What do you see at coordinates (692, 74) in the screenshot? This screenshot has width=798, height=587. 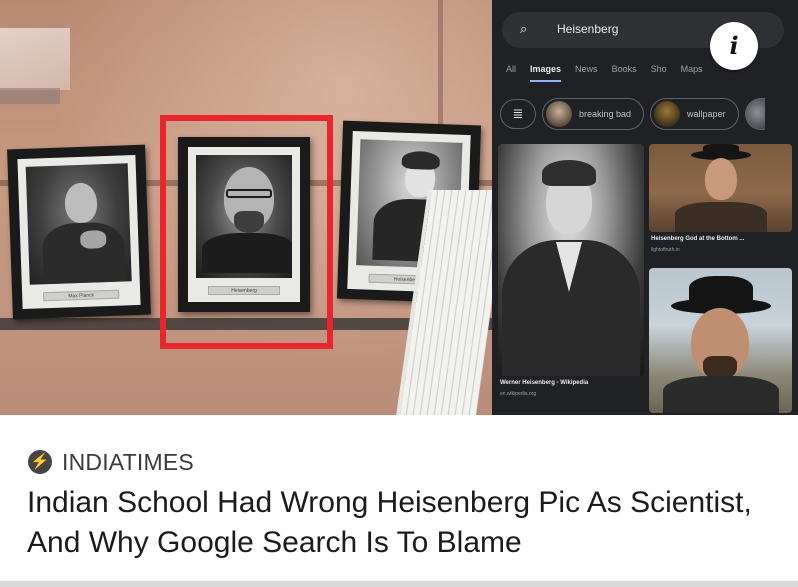 I see `tab-maps: Maps` at bounding box center [692, 74].